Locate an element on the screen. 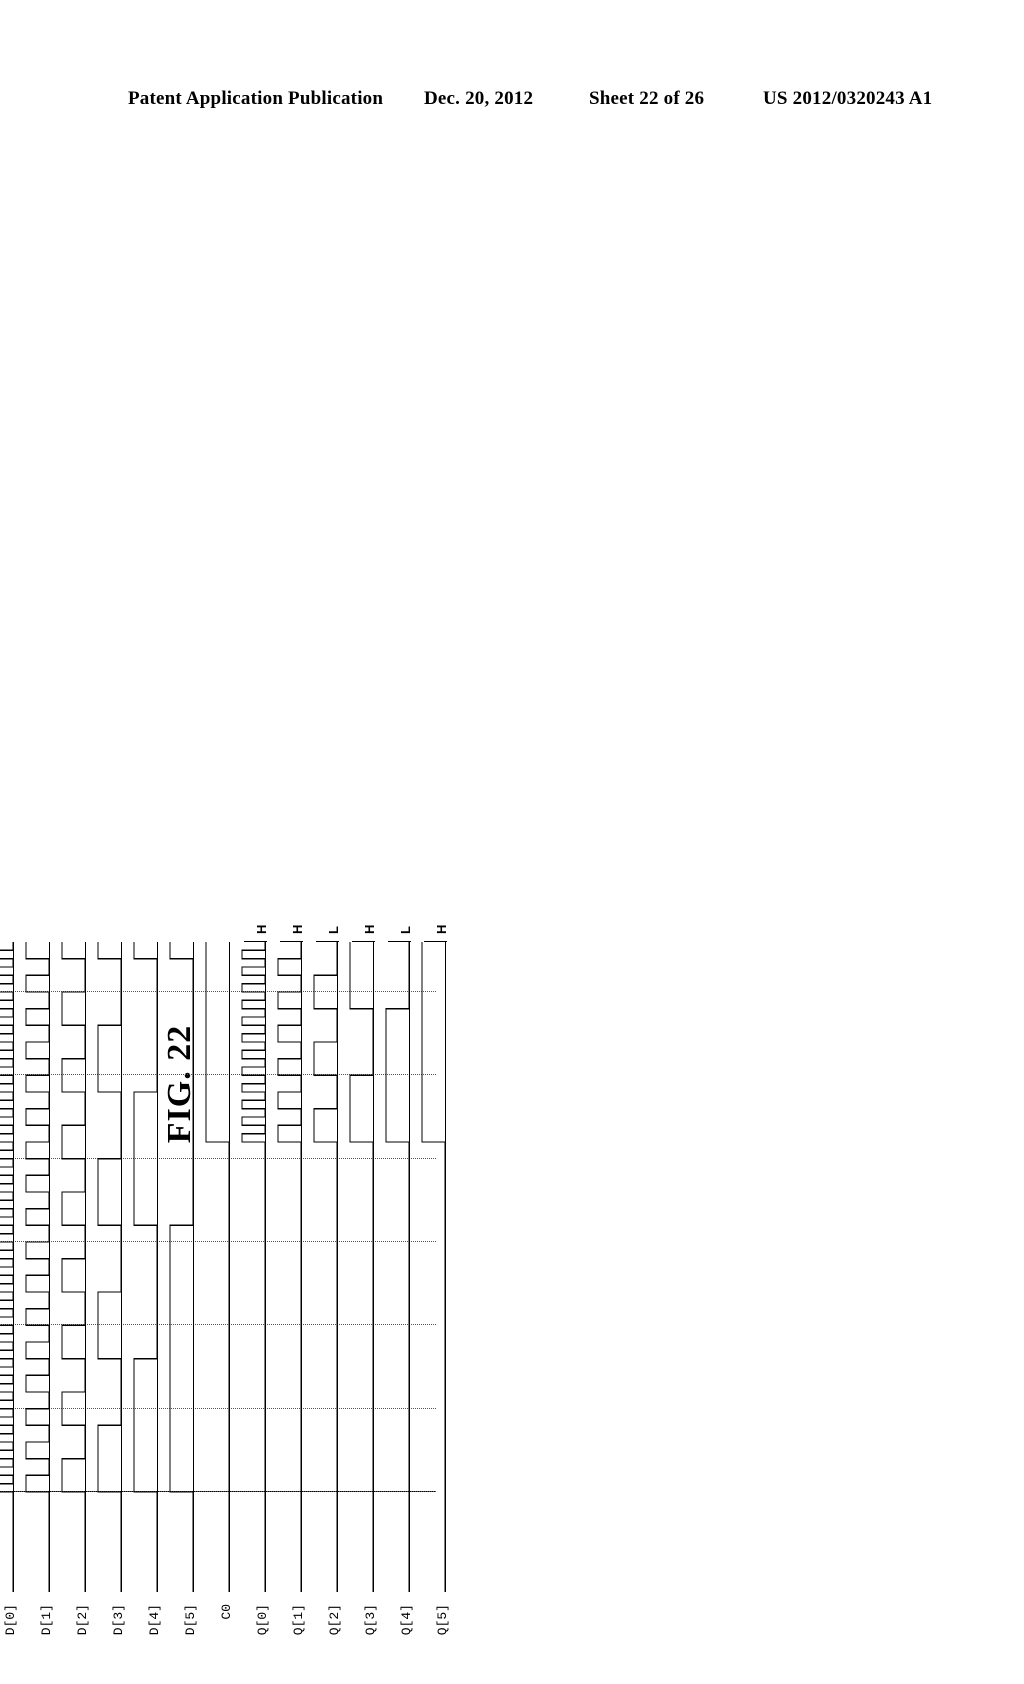 The height and width of the screenshot is (1684, 1024). signal-label-c0: C0 is located at coordinates (226, 1612).